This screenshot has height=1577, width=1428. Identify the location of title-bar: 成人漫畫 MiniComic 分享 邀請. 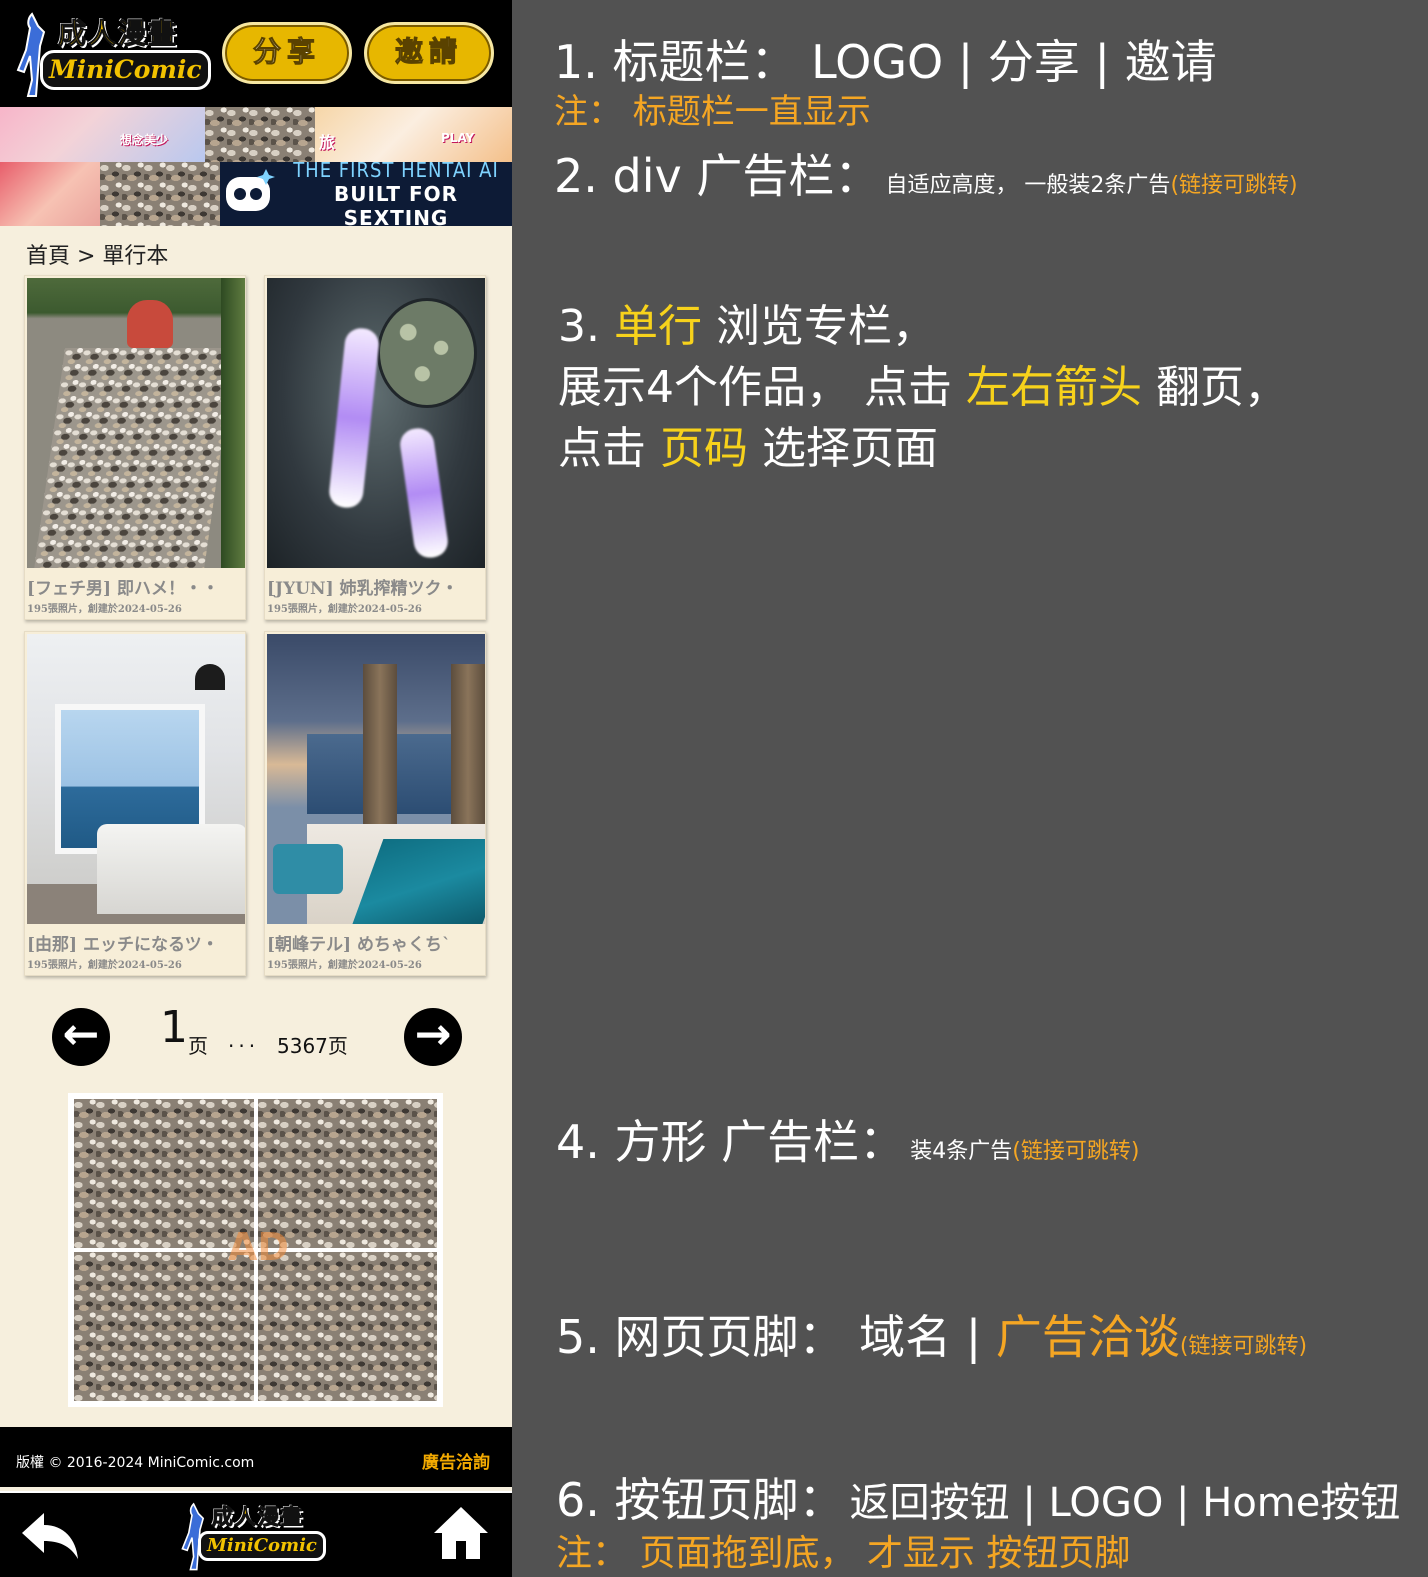
(256, 53).